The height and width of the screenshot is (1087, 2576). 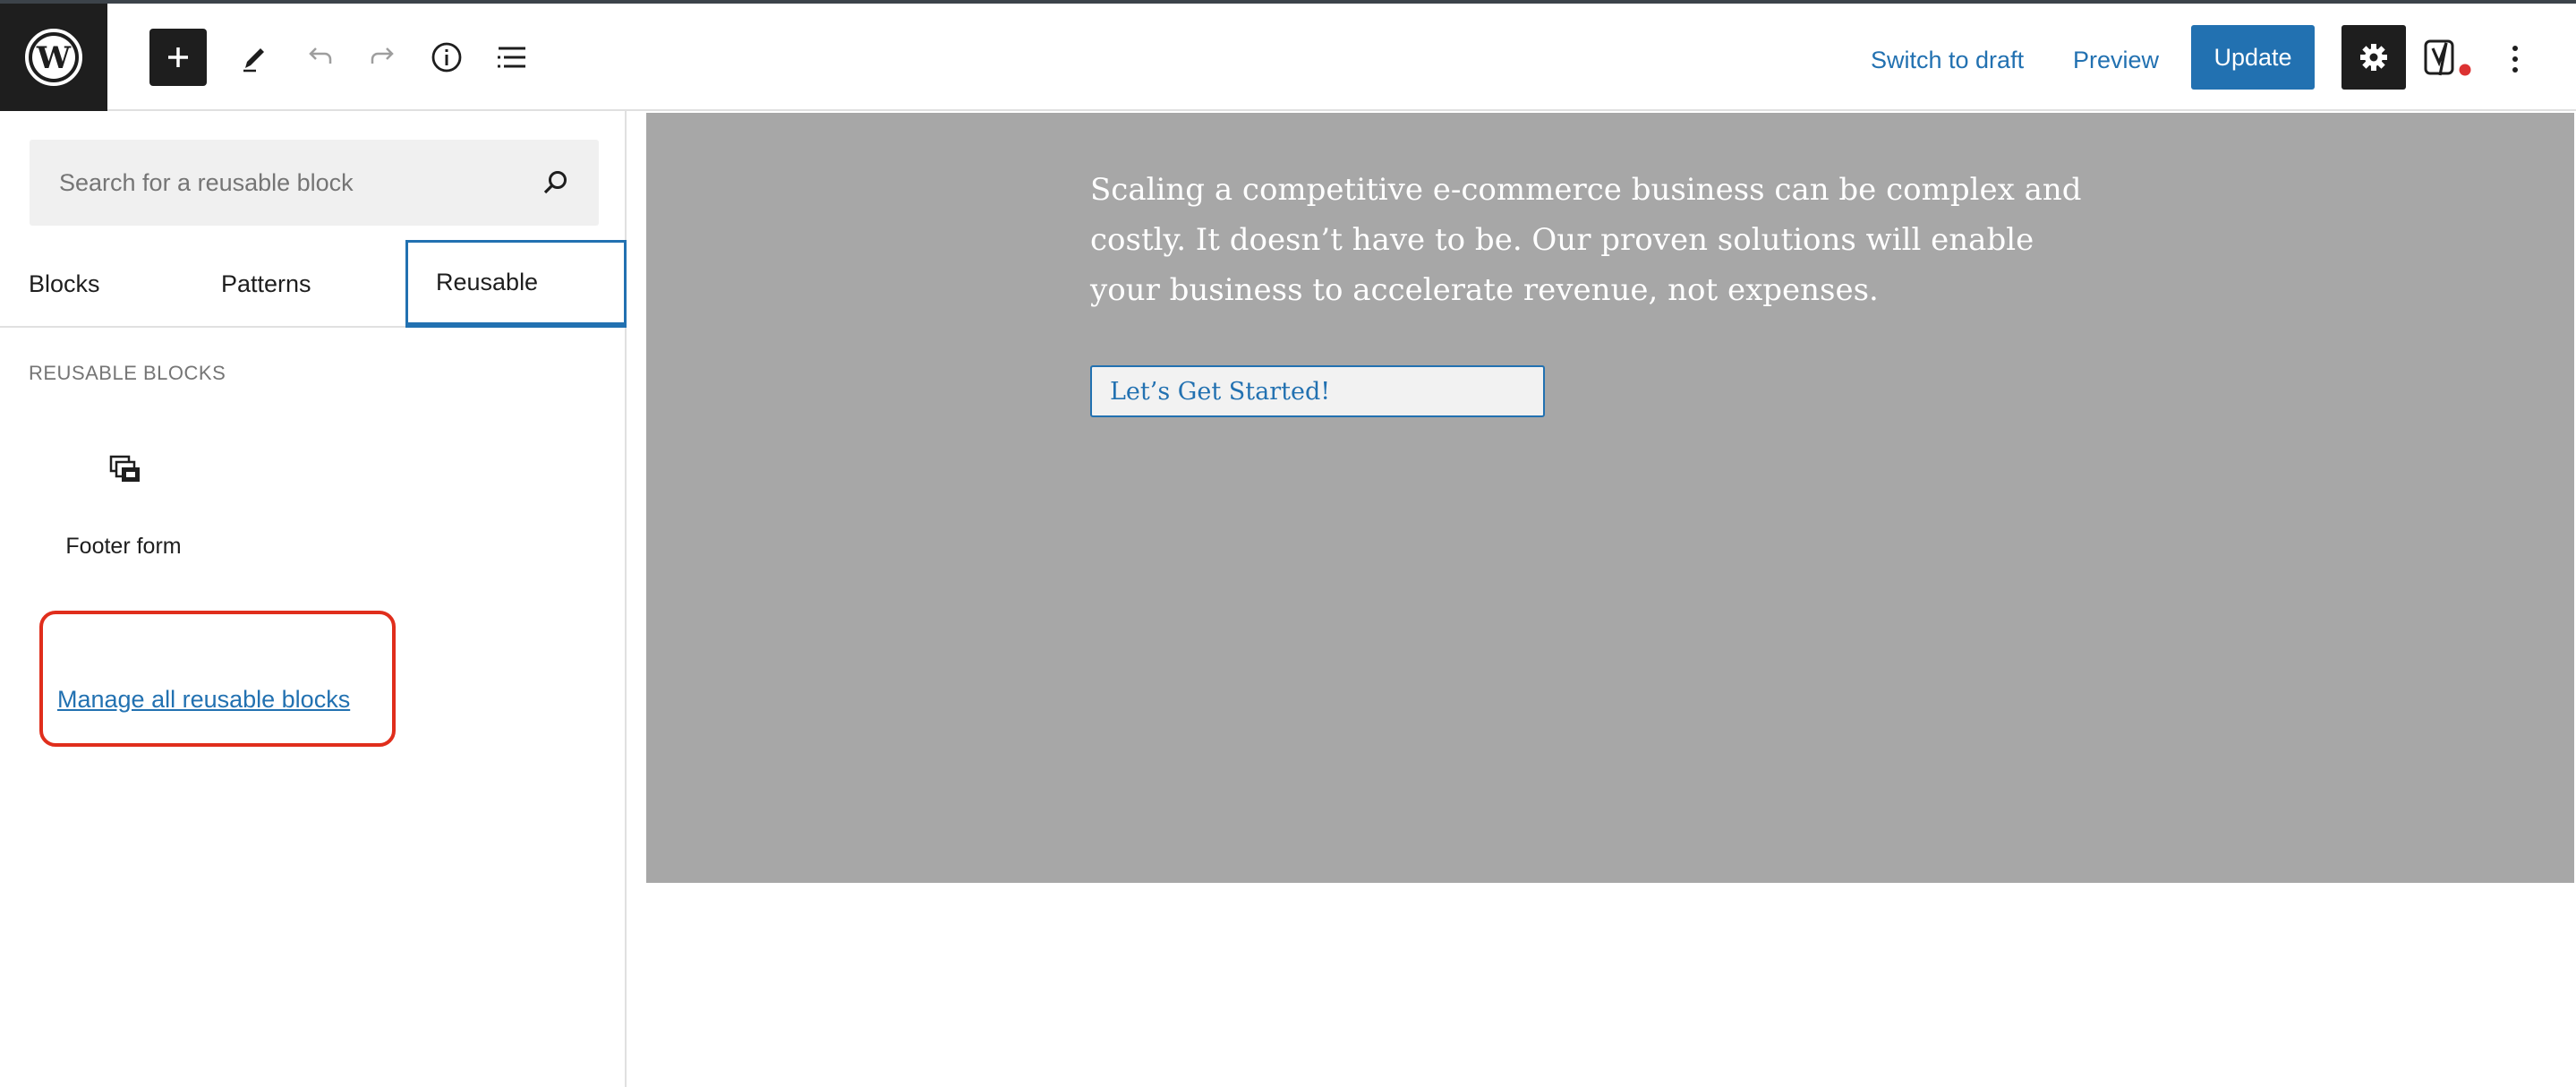 What do you see at coordinates (178, 58) in the screenshot?
I see `plus-icon` at bounding box center [178, 58].